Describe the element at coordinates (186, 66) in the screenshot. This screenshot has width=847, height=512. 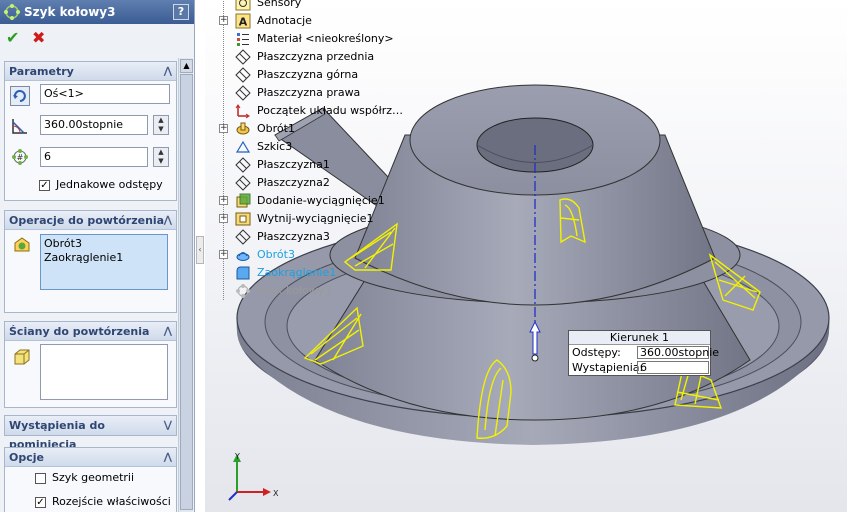
I see `scroll-up-arrow-icon: ▲` at that location.